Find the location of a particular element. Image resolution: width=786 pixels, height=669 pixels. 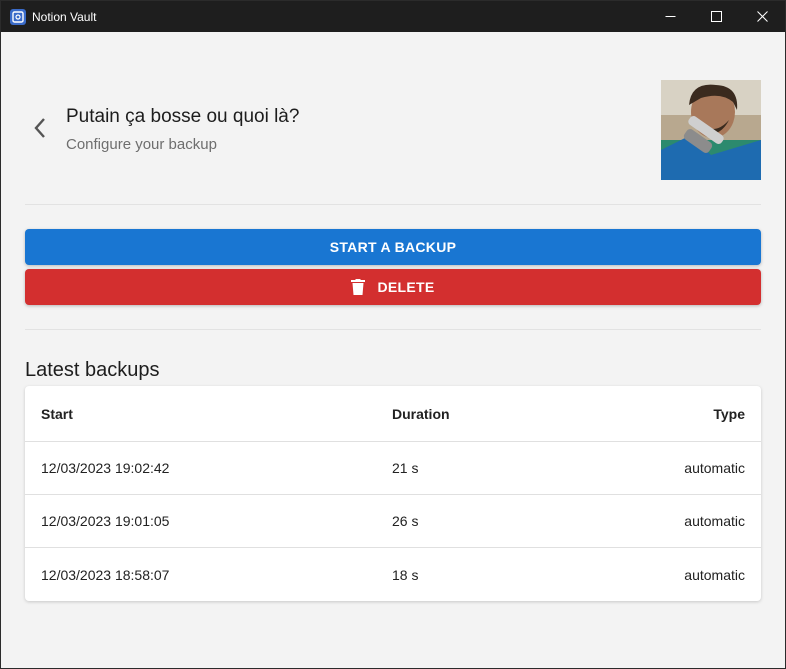

delete-label: DELETE is located at coordinates (406, 287).